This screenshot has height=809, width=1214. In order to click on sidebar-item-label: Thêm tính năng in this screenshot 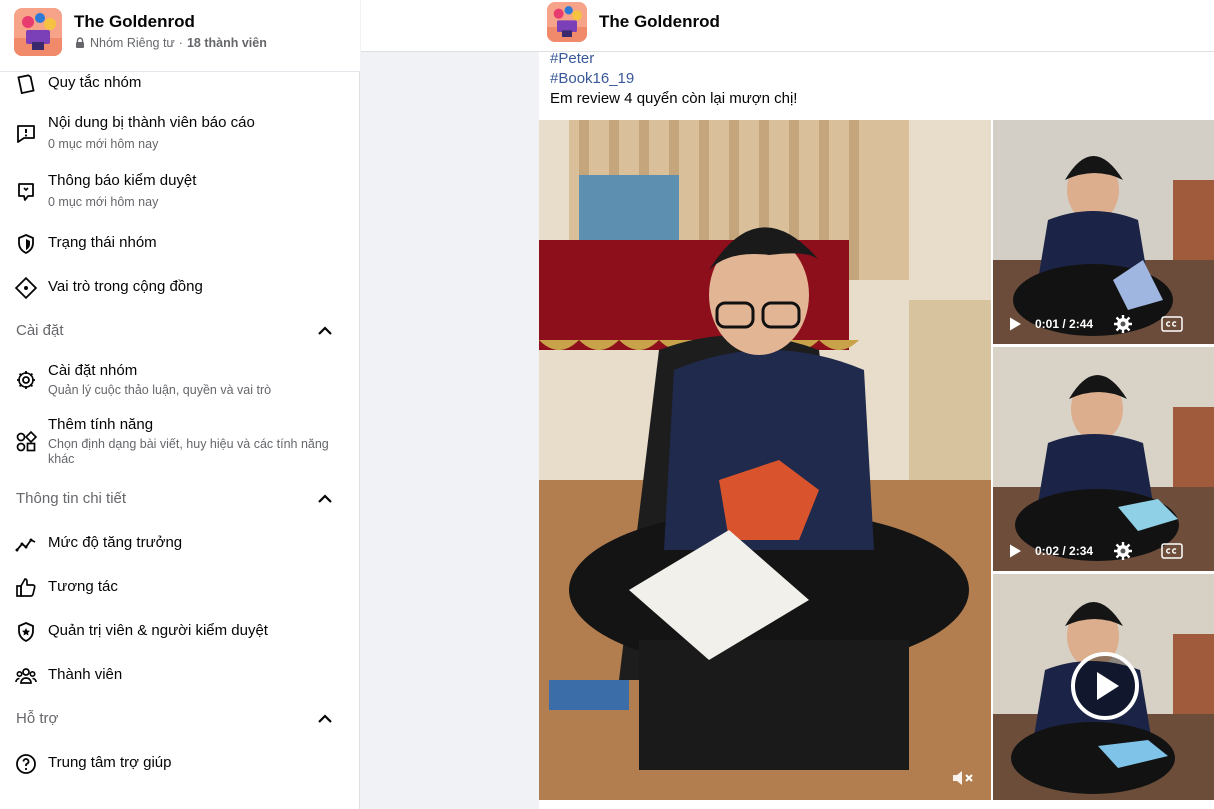, I will do `click(101, 424)`.